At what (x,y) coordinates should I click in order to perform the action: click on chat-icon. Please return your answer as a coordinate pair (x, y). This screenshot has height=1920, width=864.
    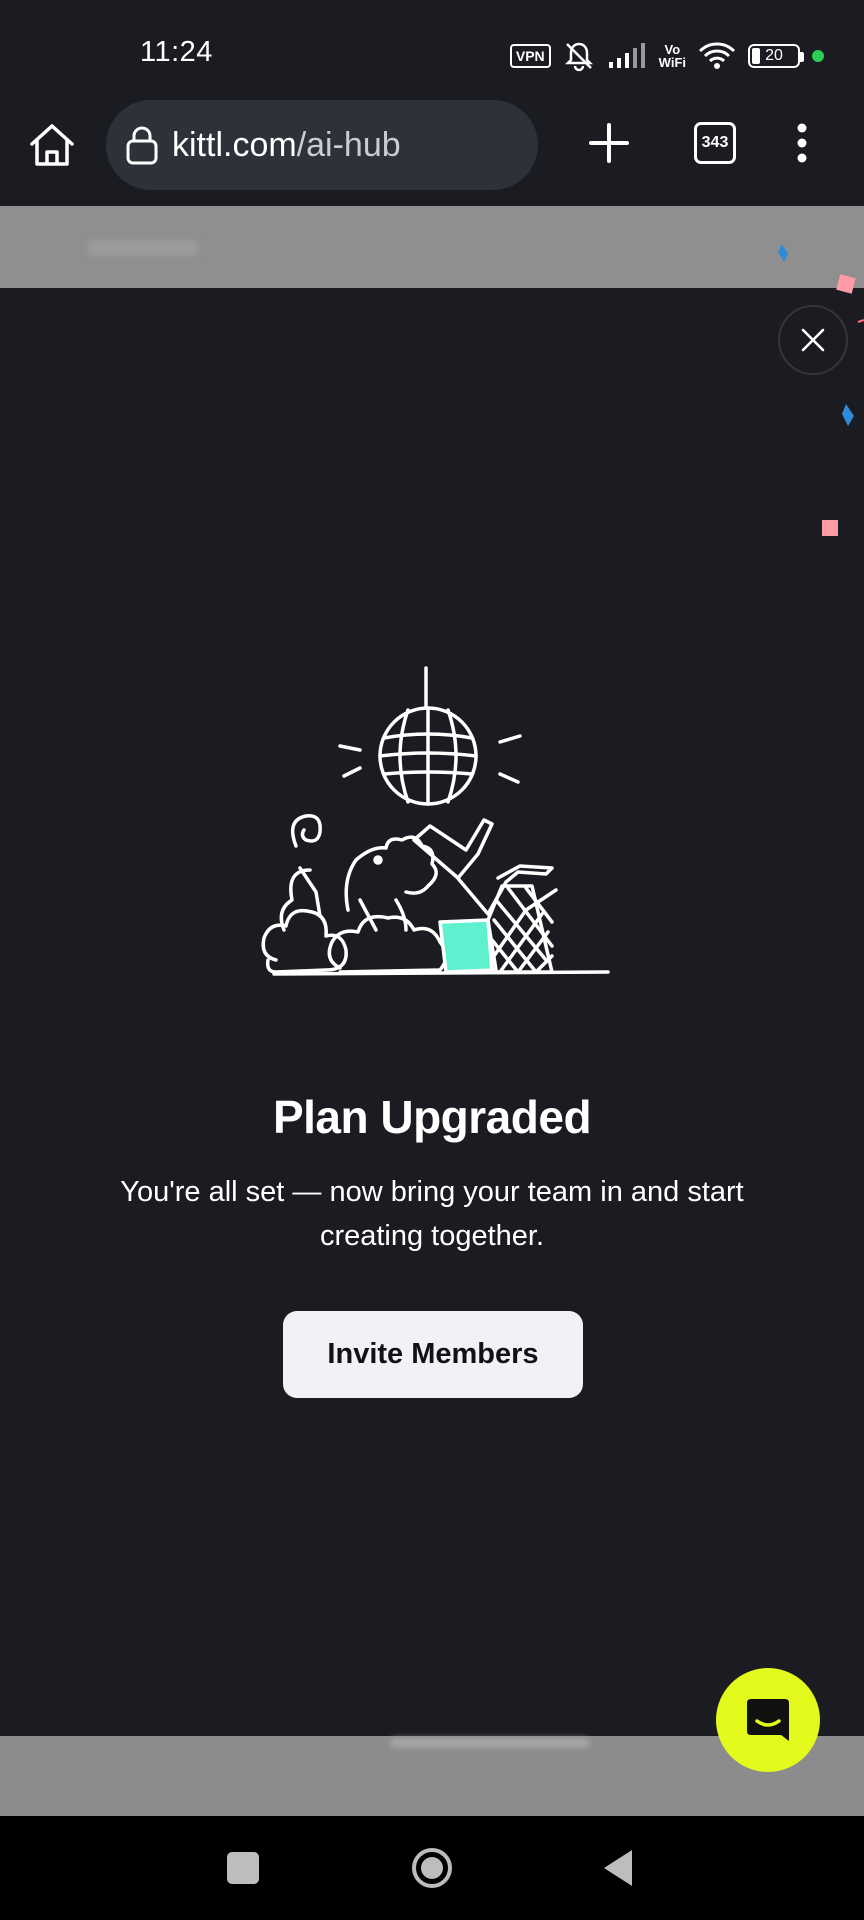
    Looking at the image, I should click on (768, 1720).